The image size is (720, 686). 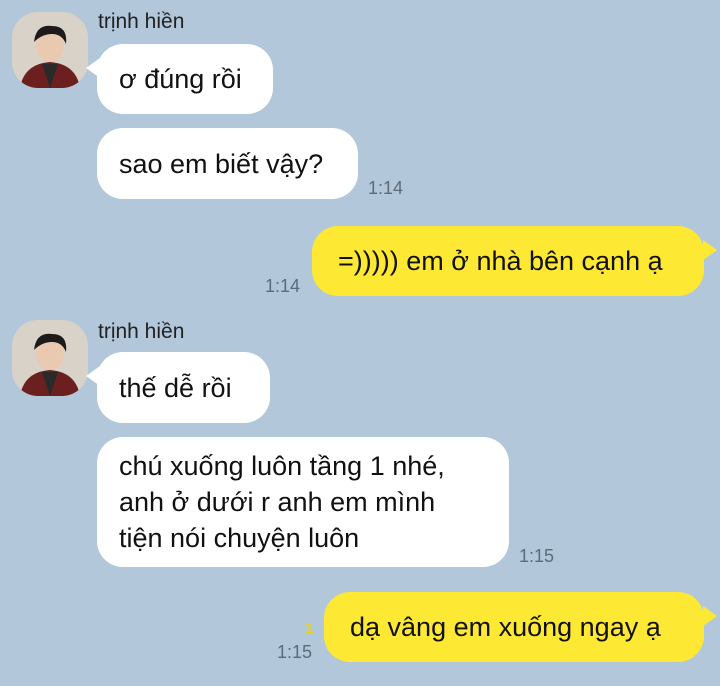 I want to click on message-text: =))))) em ở nhà bên cạnh ạ, so click(x=500, y=261).